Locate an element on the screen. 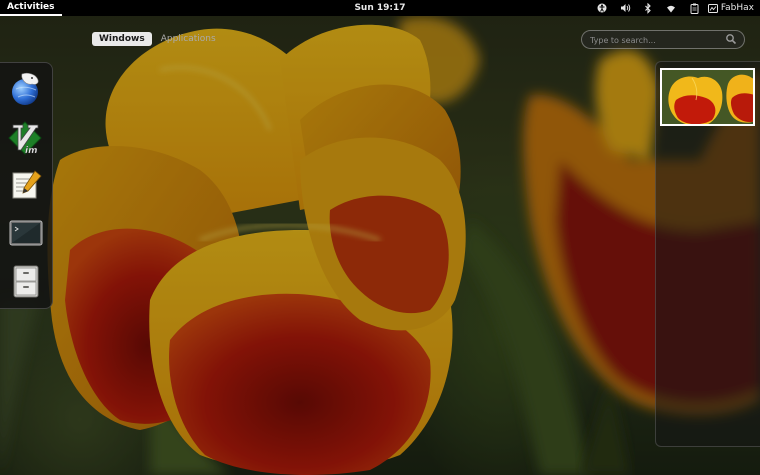 The width and height of the screenshot is (760, 475). terminal-icon is located at coordinates (26, 233).